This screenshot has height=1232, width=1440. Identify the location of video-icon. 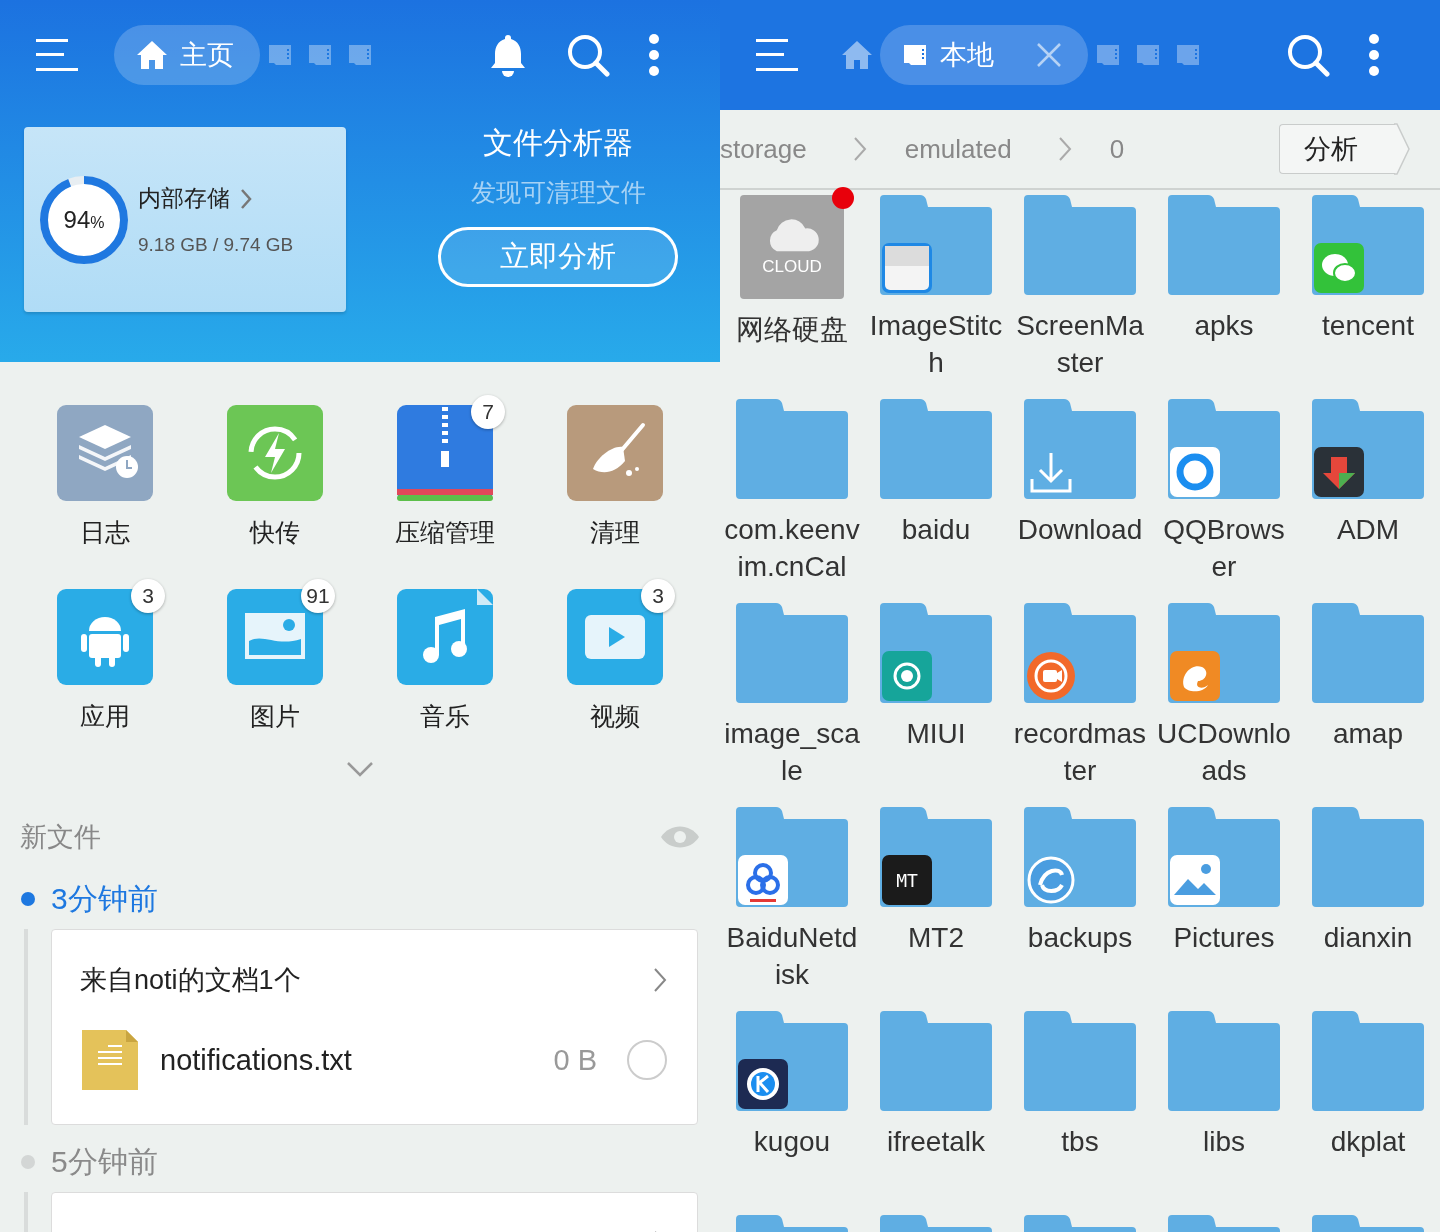
(615, 637).